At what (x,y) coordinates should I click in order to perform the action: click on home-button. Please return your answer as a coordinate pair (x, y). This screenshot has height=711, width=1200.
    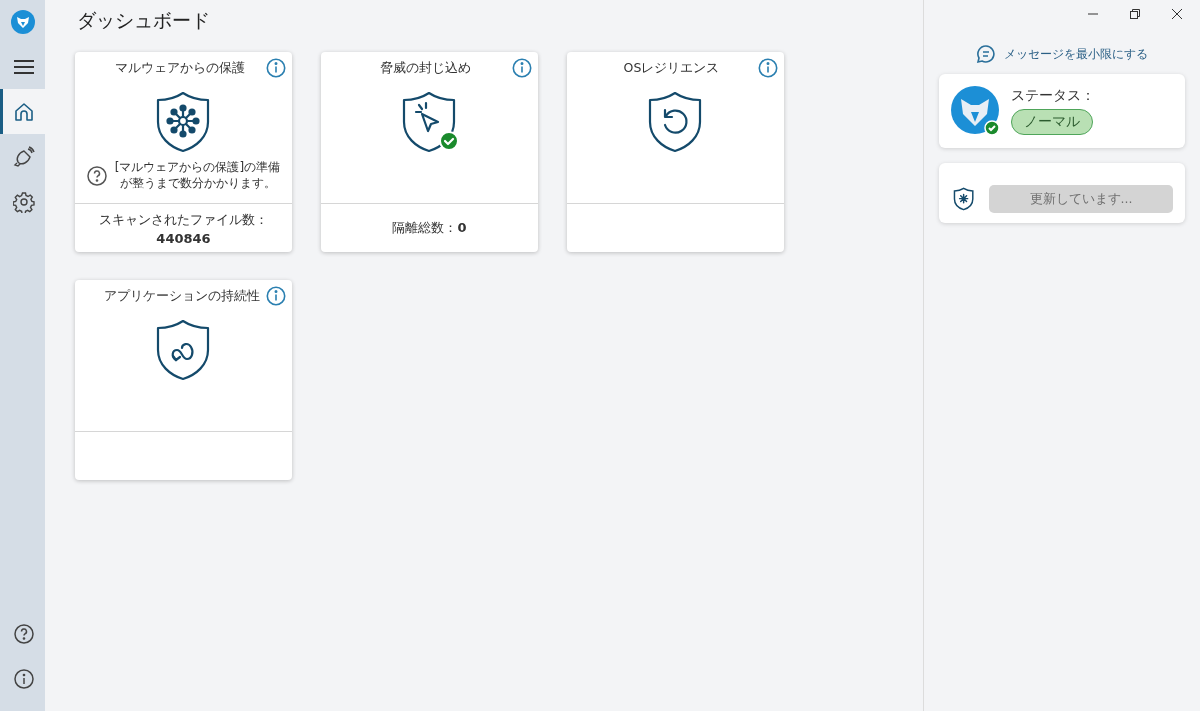
    Looking at the image, I should click on (22, 111).